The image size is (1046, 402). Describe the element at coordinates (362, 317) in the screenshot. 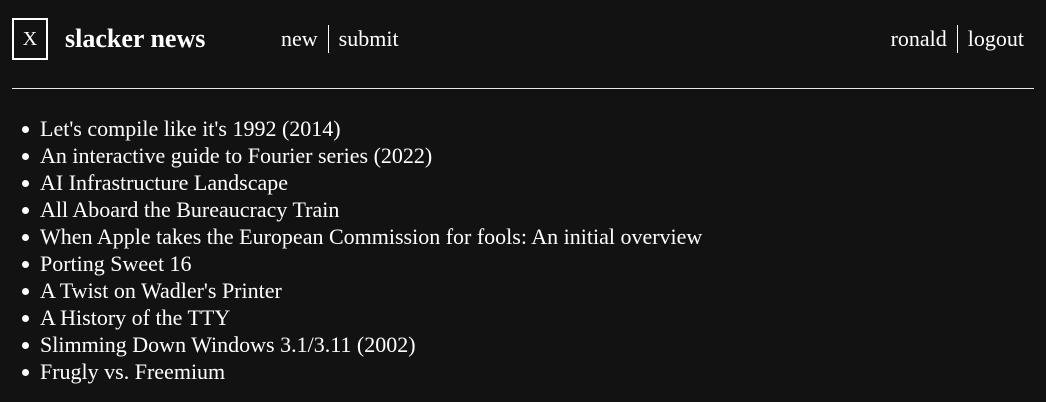

I see `list-item: A History of the TTY` at that location.